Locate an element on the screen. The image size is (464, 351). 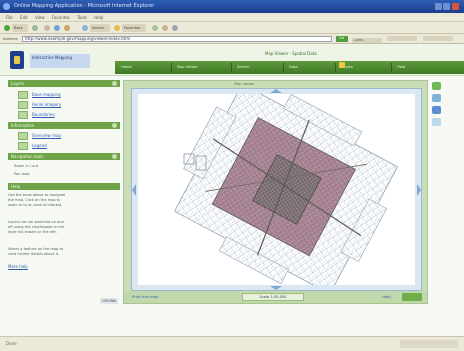
nav-search: Search is located at coordinates (257, 67).